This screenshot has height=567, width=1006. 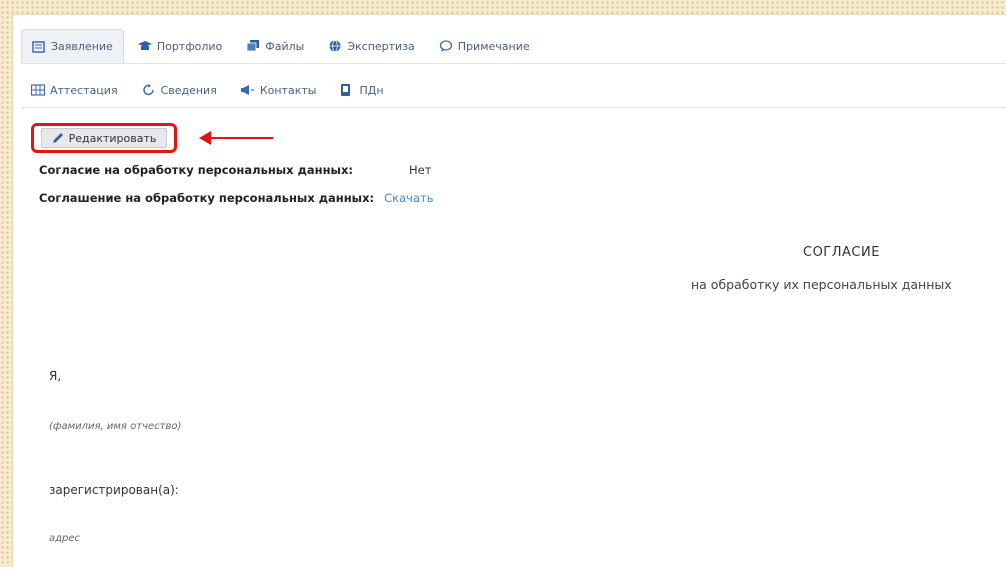 I want to click on edit-button: Редактировать, so click(x=104, y=138).